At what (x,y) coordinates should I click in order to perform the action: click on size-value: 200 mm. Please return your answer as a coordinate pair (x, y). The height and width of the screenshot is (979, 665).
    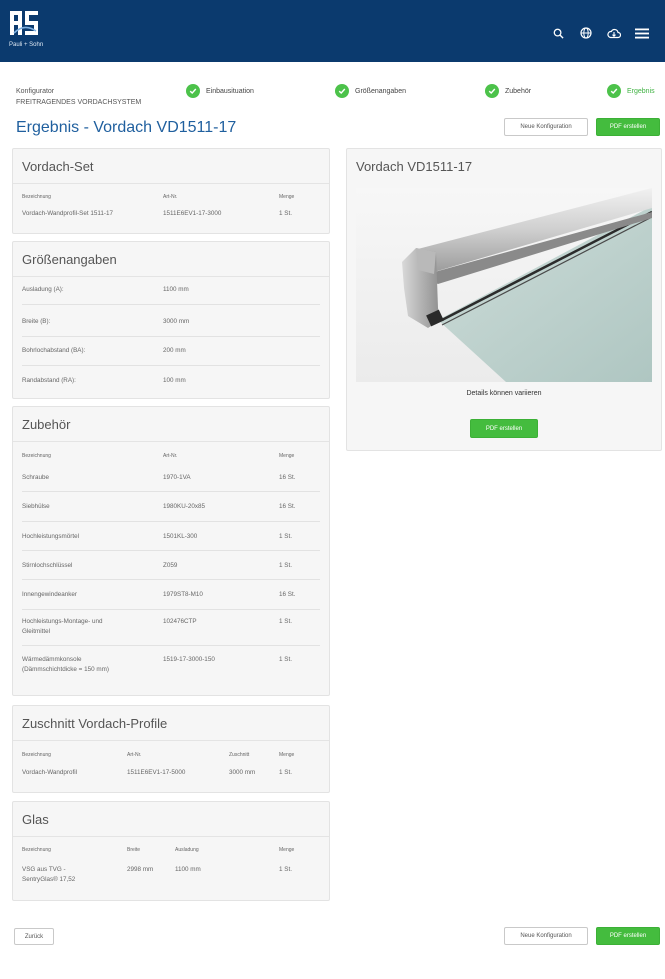
    Looking at the image, I should click on (174, 350).